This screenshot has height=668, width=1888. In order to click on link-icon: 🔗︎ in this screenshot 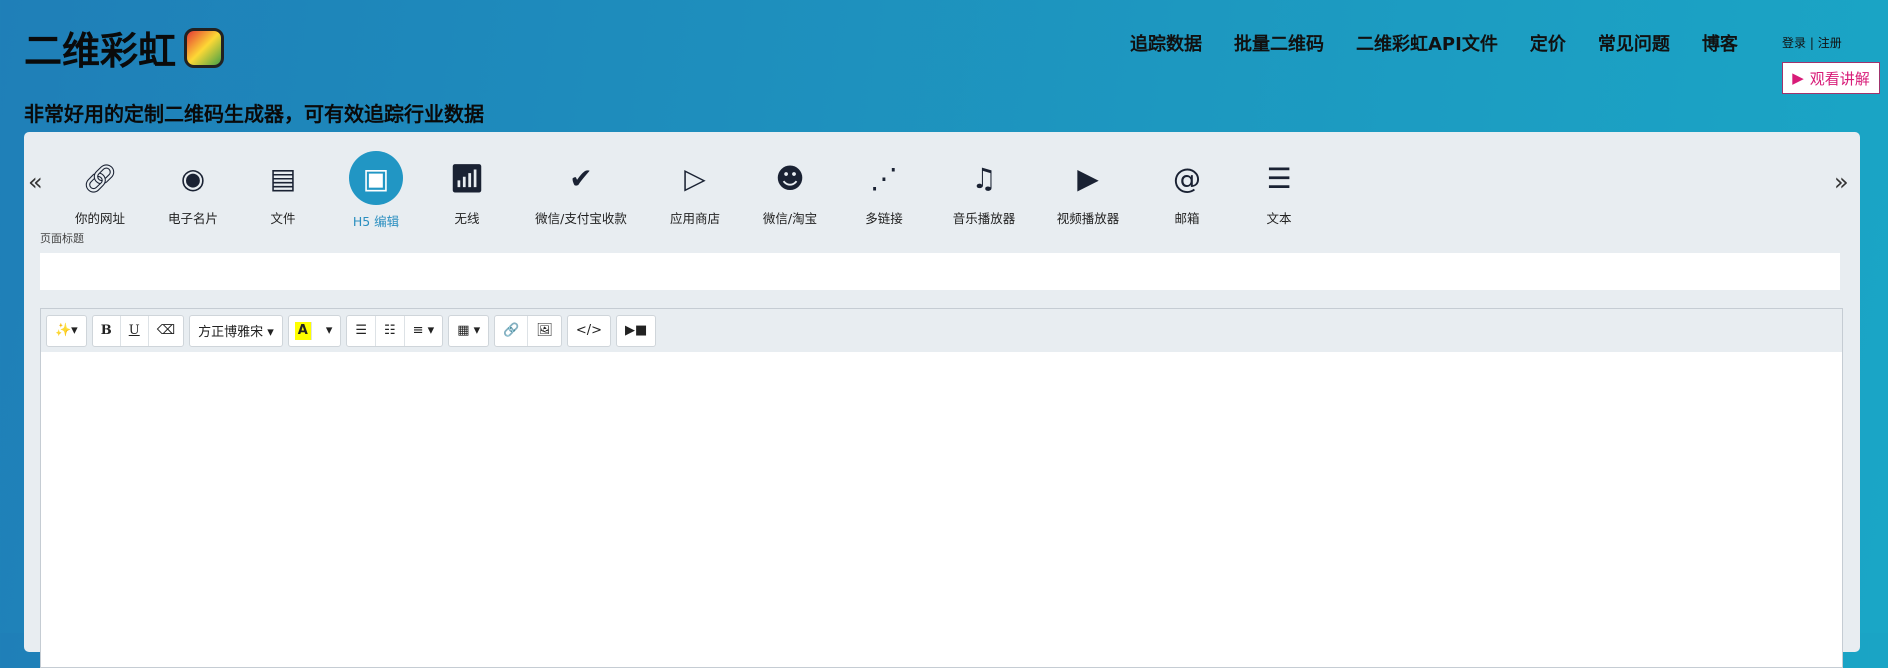, I will do `click(100, 178)`.